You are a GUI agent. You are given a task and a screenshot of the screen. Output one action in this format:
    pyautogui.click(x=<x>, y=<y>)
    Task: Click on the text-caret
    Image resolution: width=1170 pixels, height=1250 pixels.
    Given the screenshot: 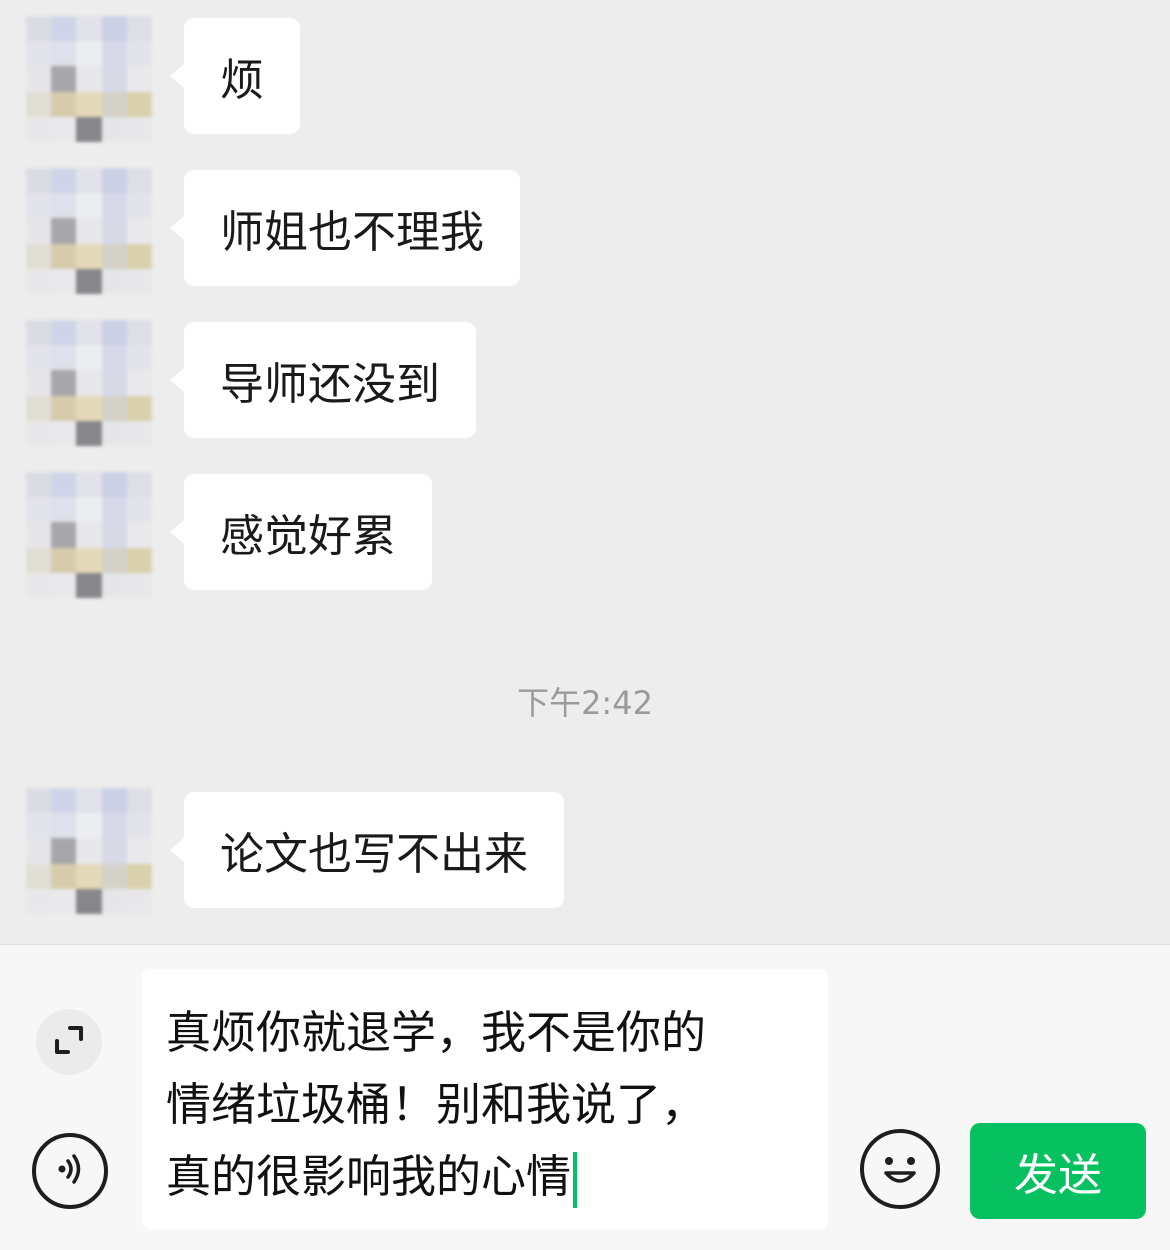 What is the action you would take?
    pyautogui.click(x=575, y=1180)
    